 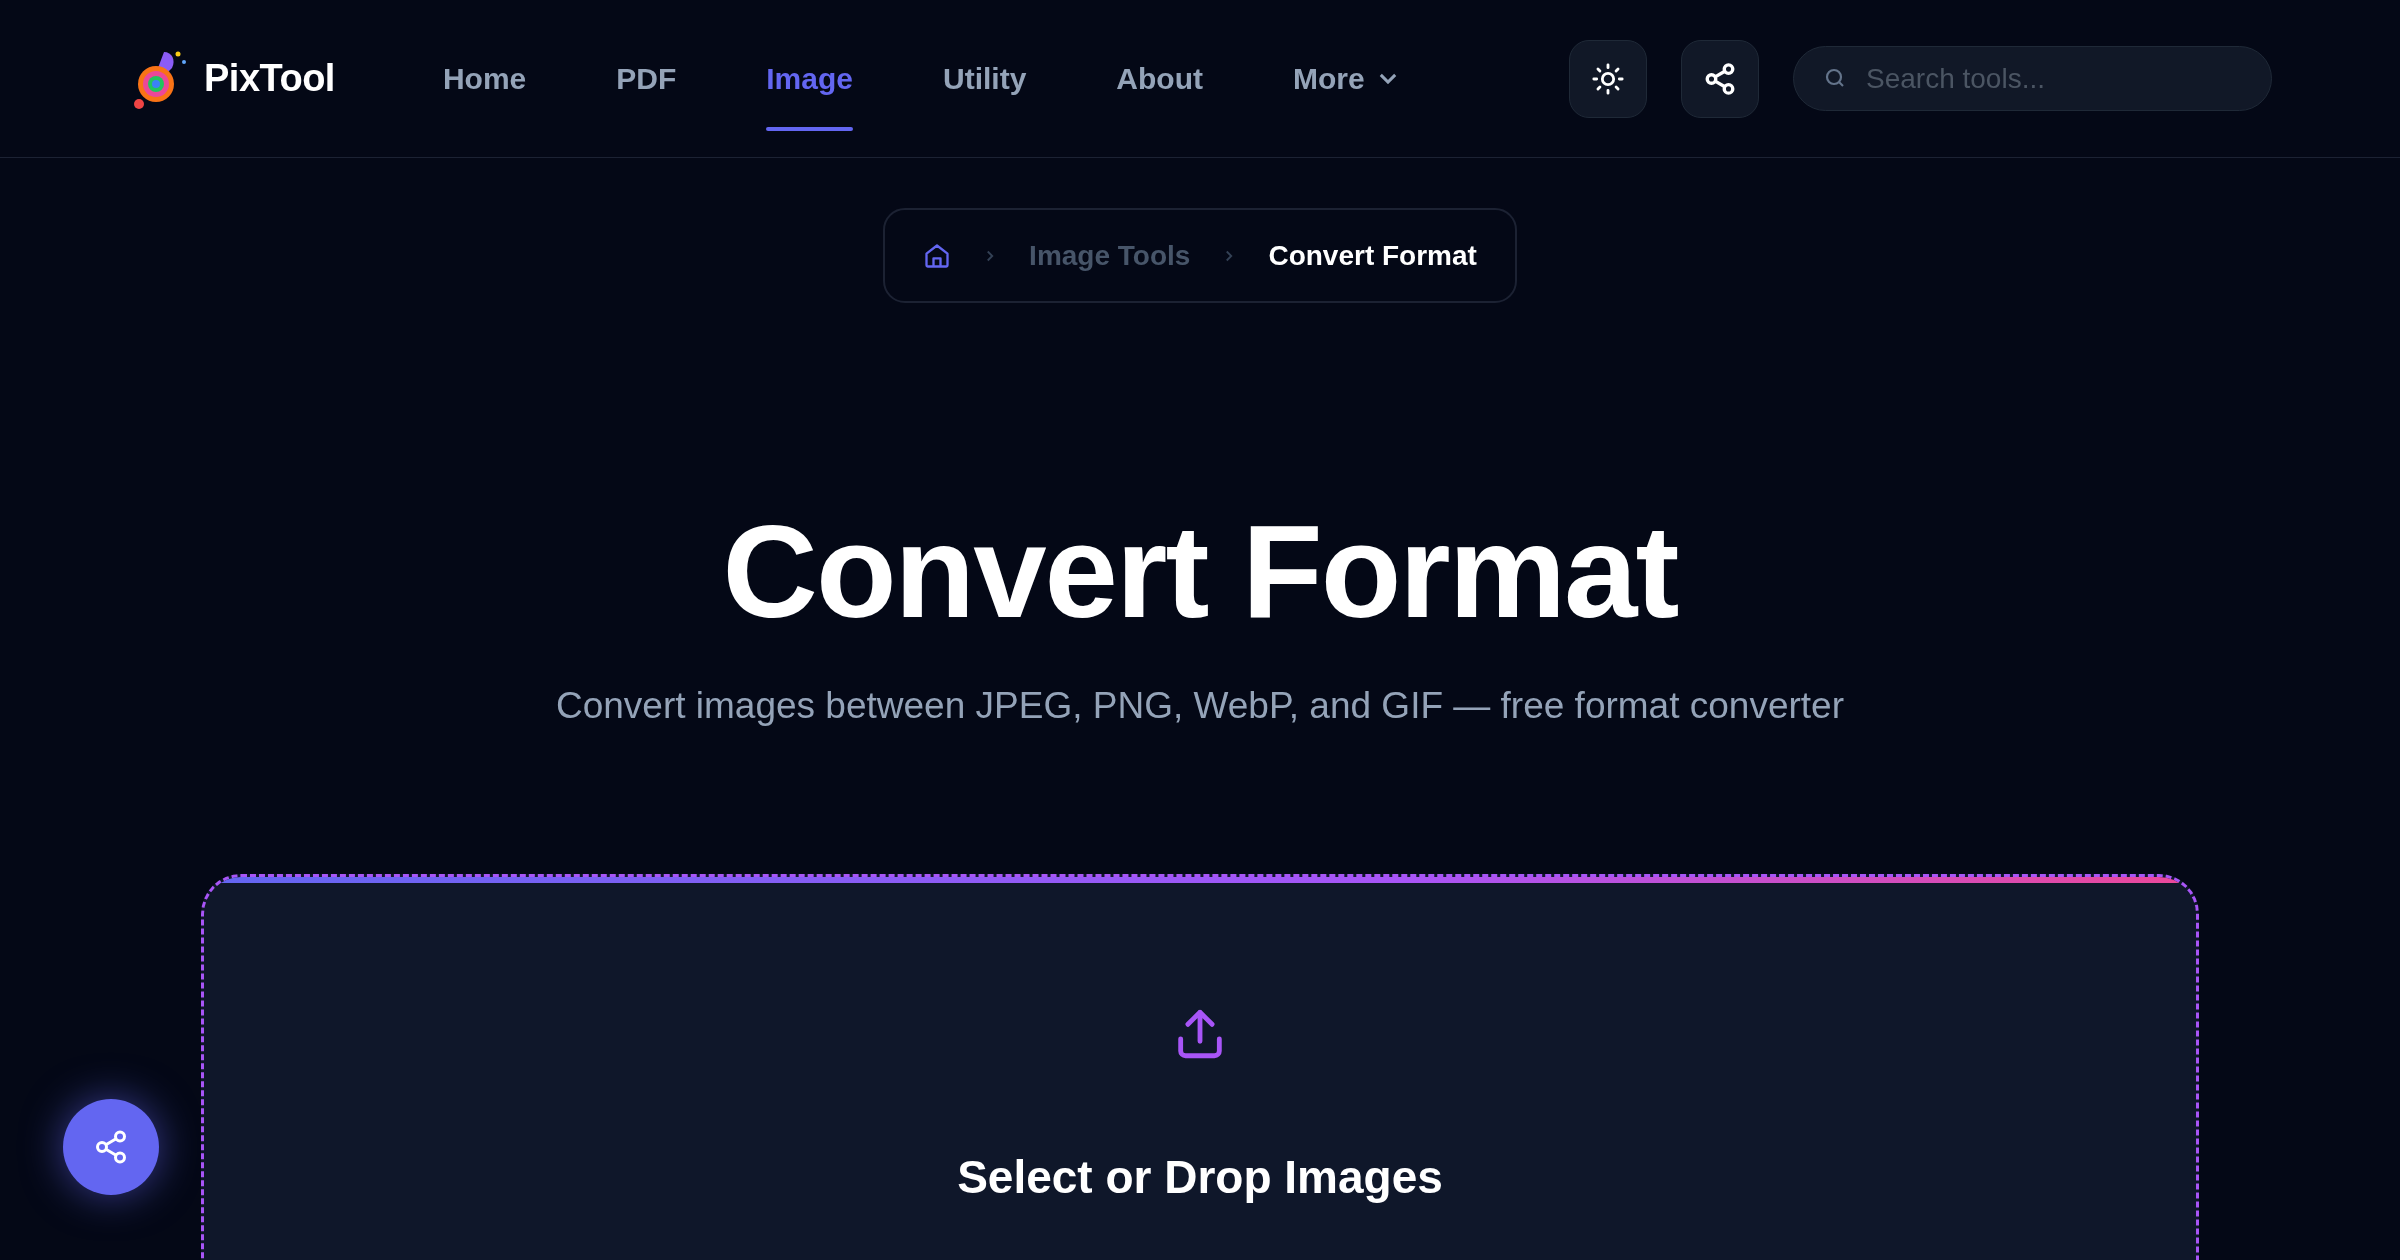 I want to click on nav-link: PDF, so click(x=646, y=78).